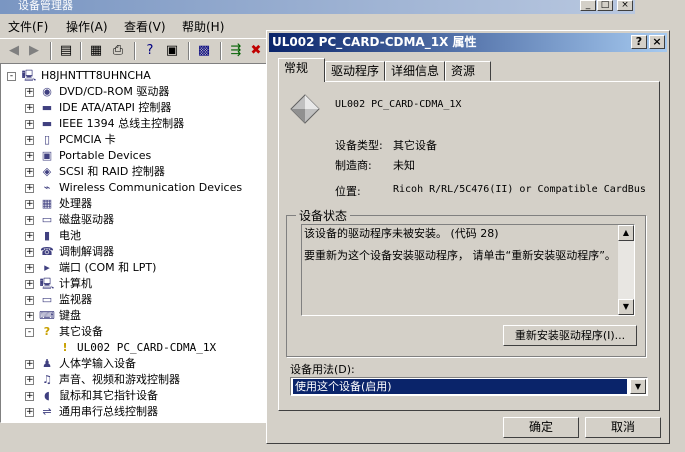 This screenshot has width=685, height=452. Describe the element at coordinates (81, 331) in the screenshot. I see `tree-node-label: 其它设备` at that location.